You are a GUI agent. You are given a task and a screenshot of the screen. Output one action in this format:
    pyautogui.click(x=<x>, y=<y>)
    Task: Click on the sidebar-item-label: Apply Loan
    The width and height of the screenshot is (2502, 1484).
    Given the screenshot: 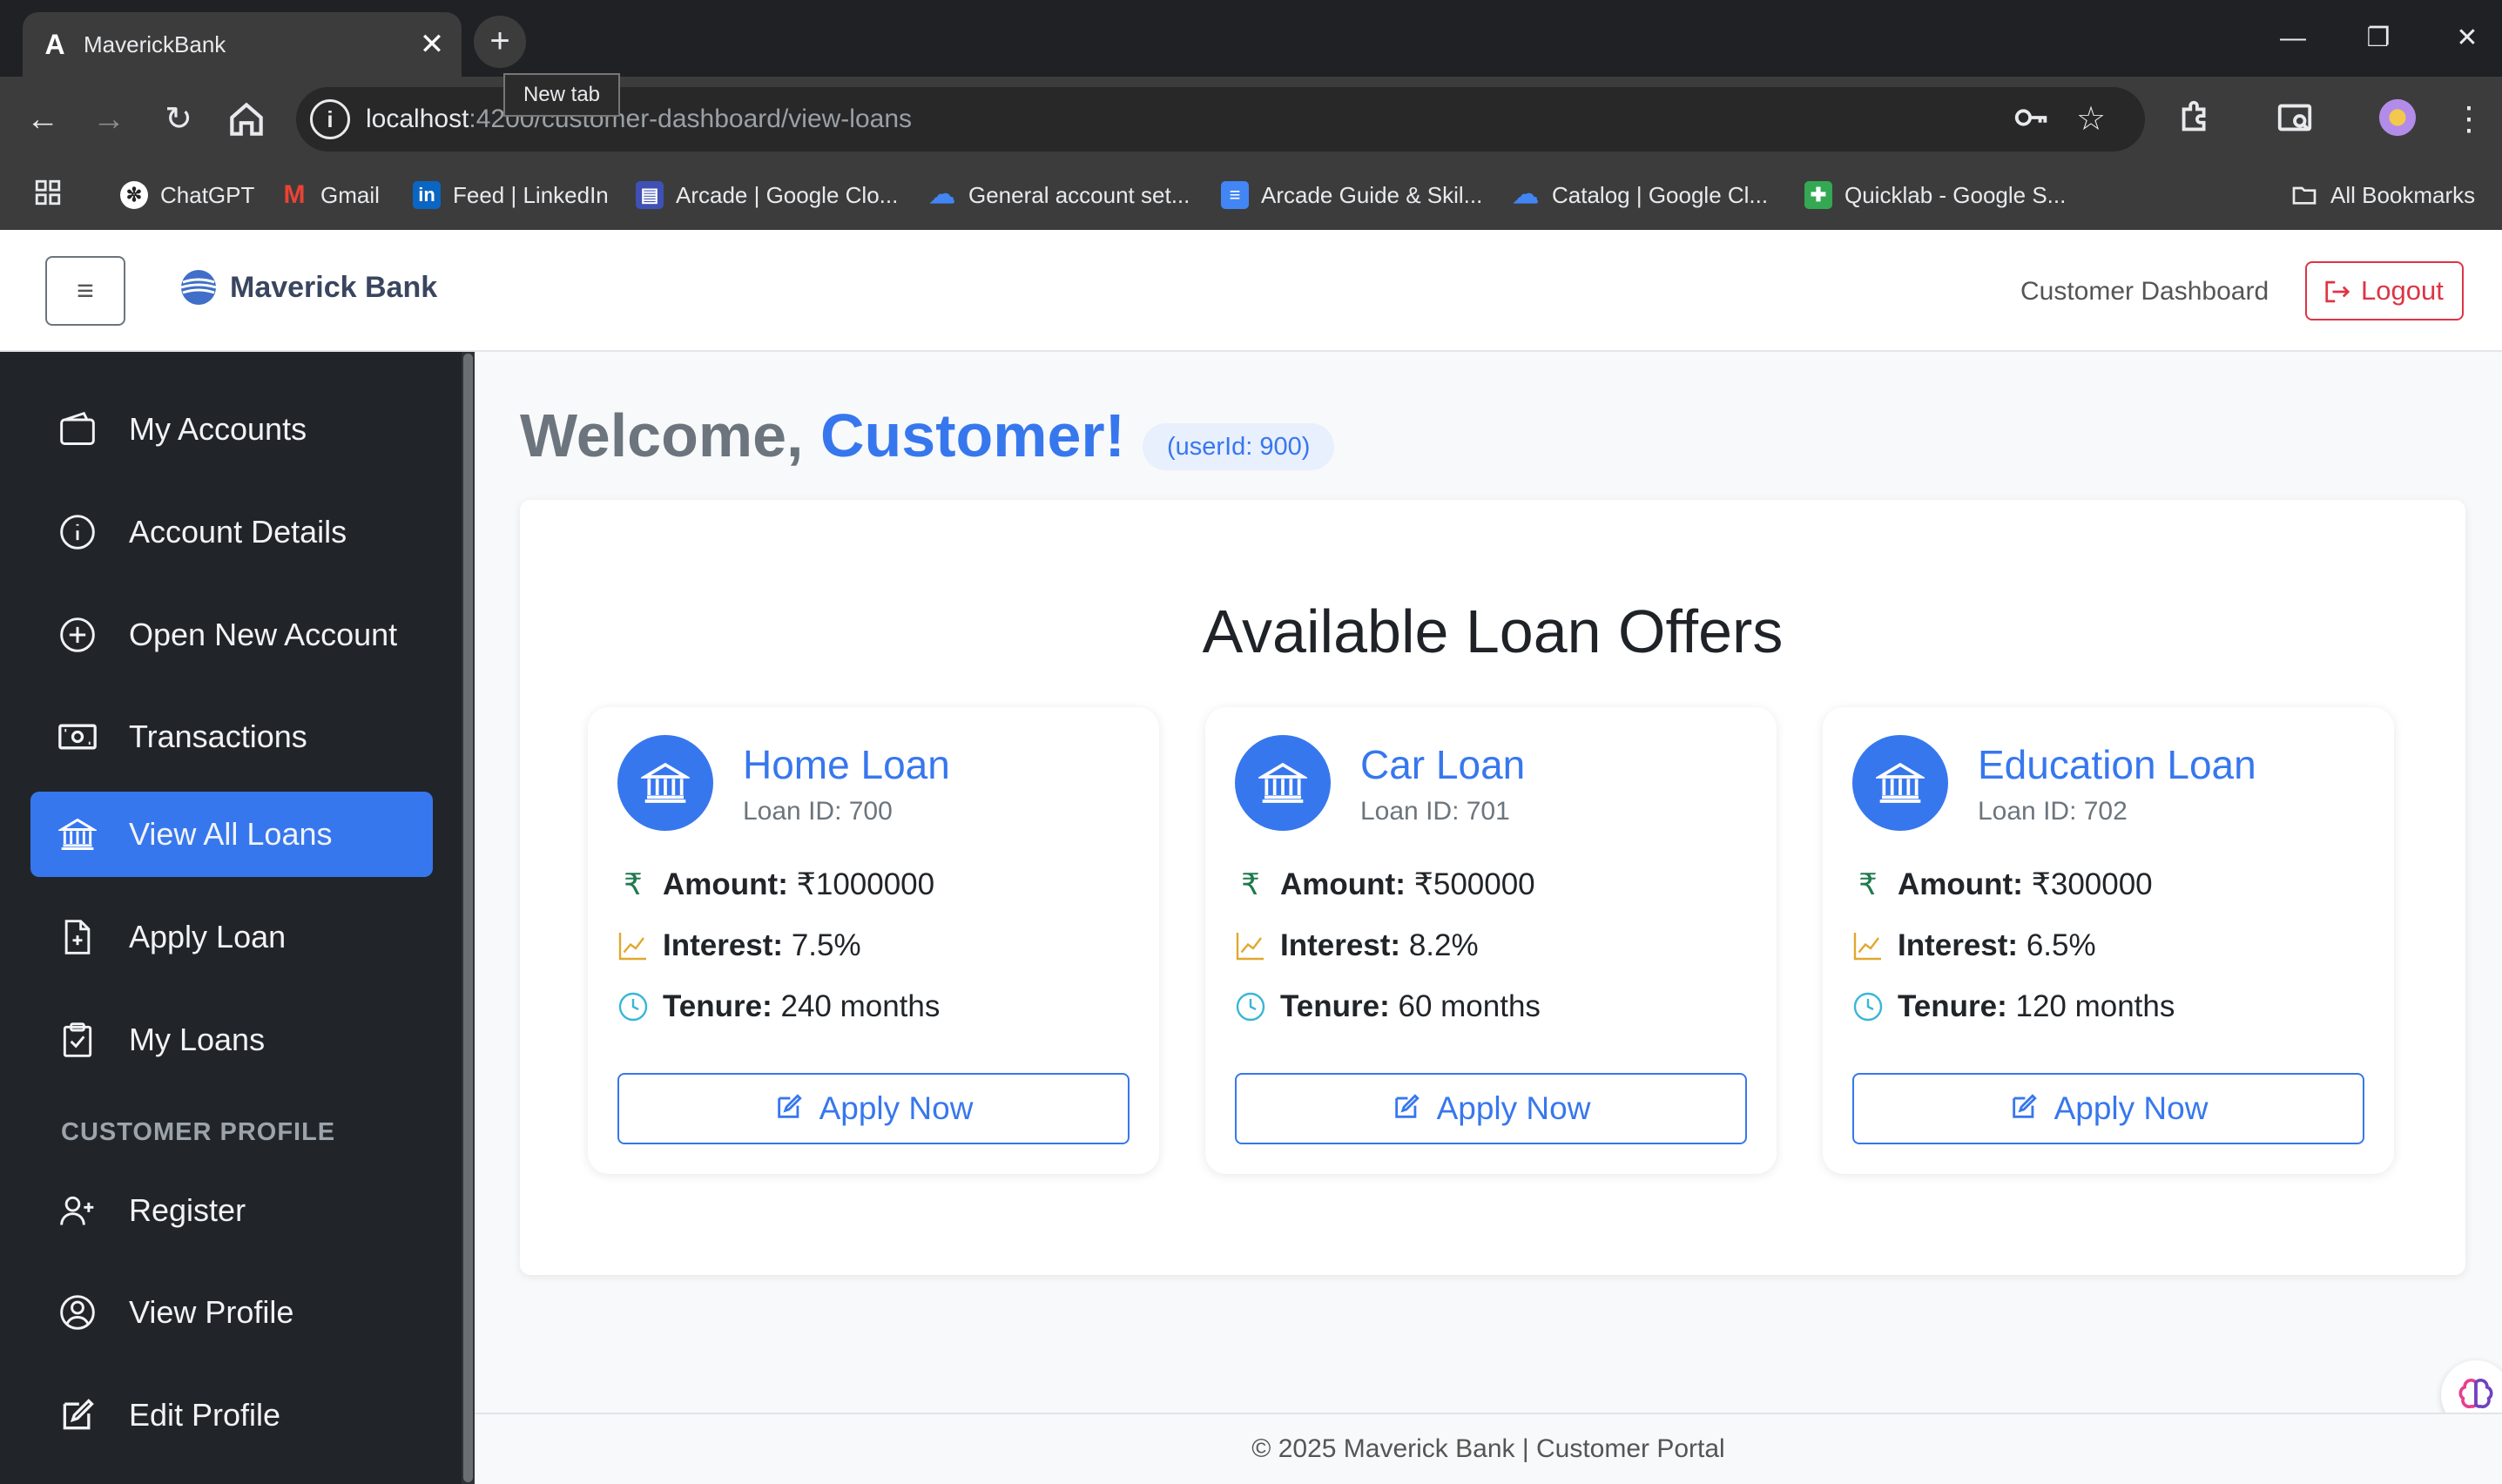 What is the action you would take?
    pyautogui.click(x=208, y=936)
    